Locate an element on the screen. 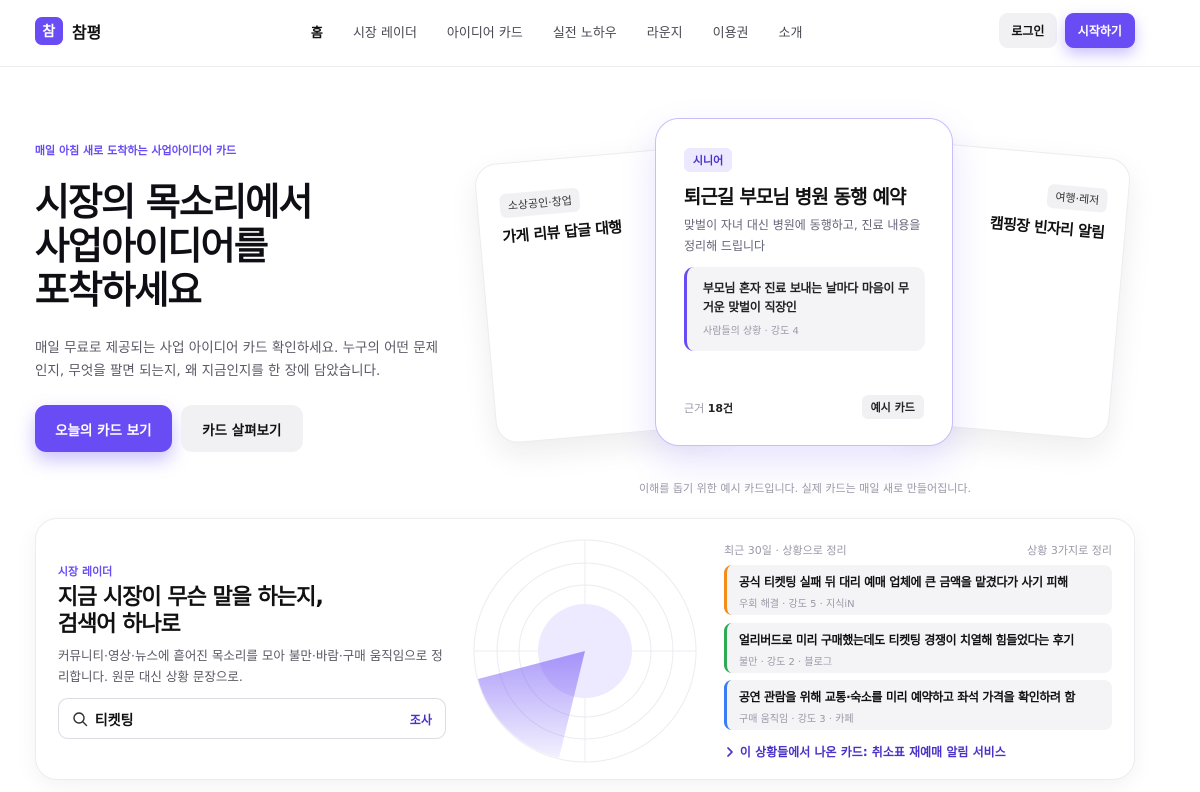  hero-eyebrow: 매일 아침 새로 도착하는 사업아이디어 카드 is located at coordinates (136, 150).